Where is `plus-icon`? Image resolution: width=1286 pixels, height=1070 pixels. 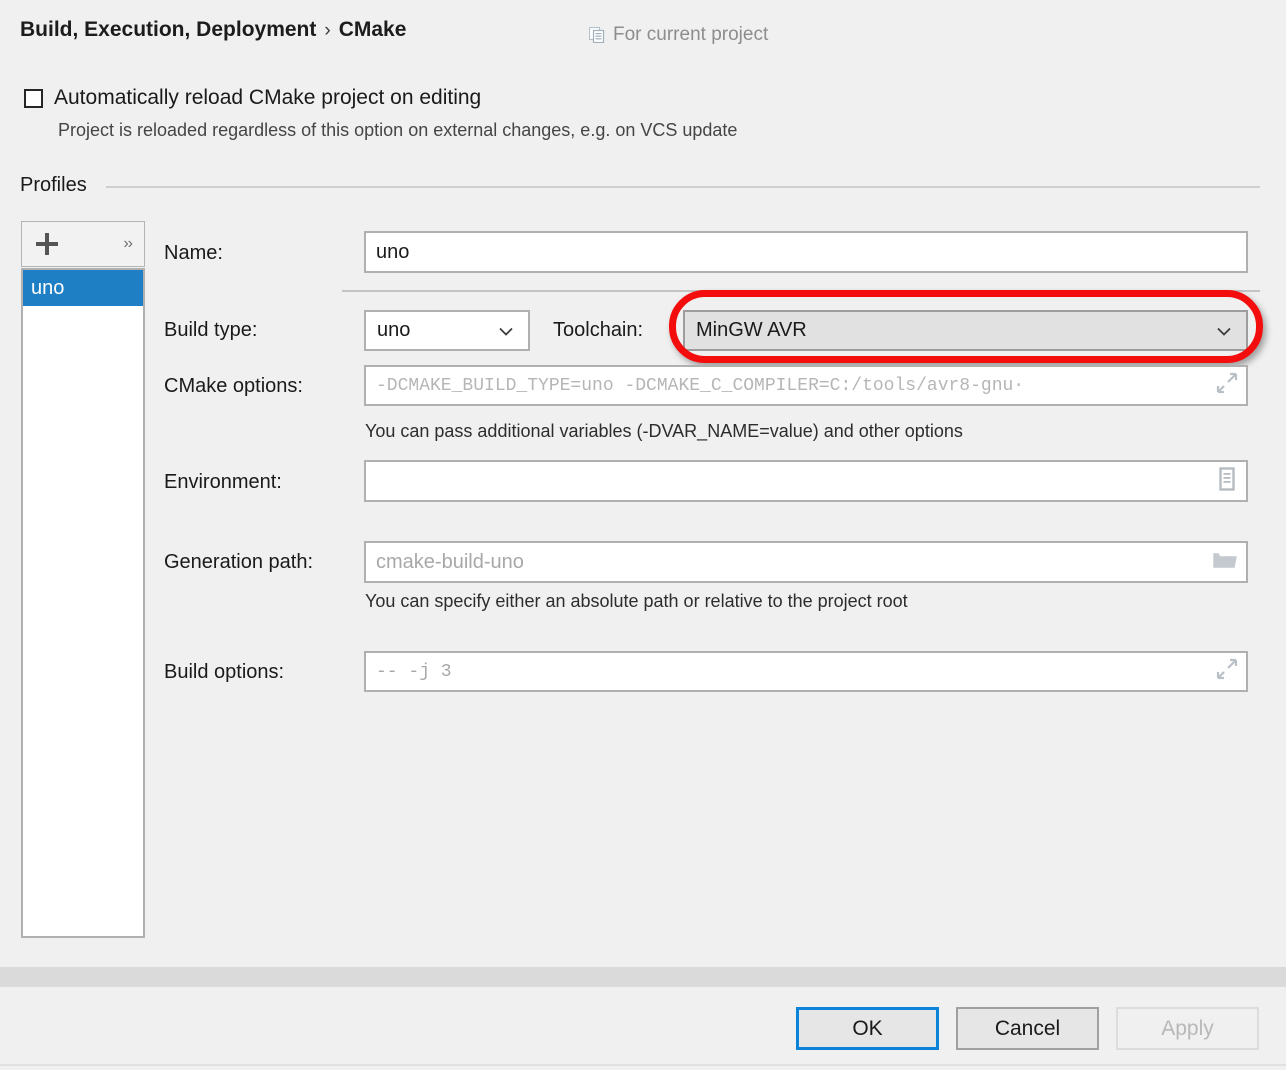
plus-icon is located at coordinates (47, 244).